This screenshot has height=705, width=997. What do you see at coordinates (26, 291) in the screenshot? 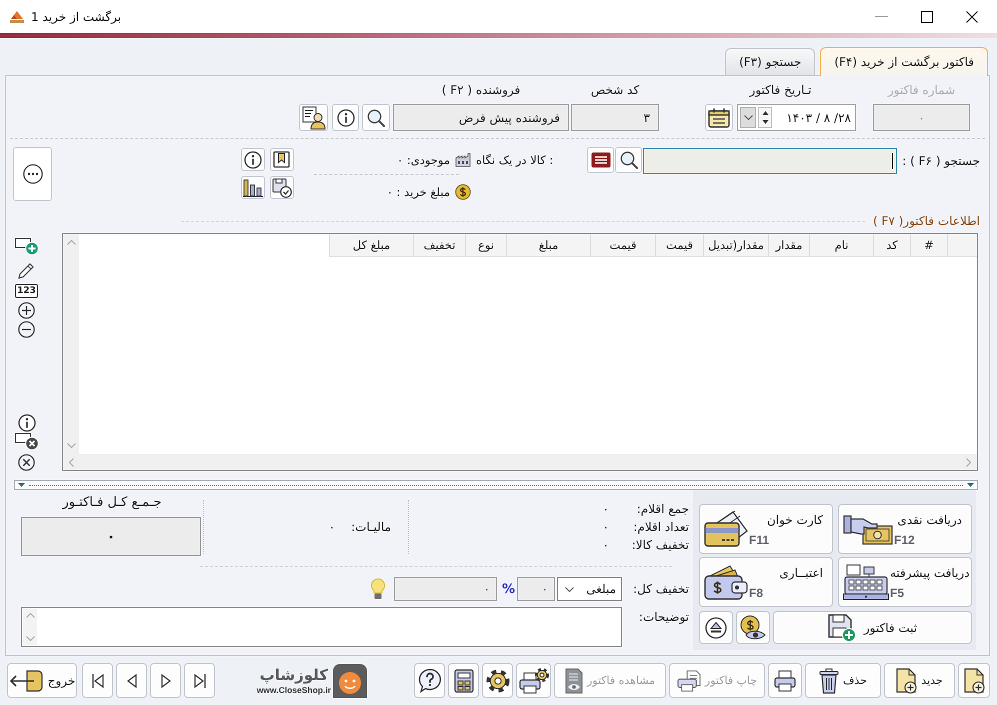
I see `numbering-button: 123` at bounding box center [26, 291].